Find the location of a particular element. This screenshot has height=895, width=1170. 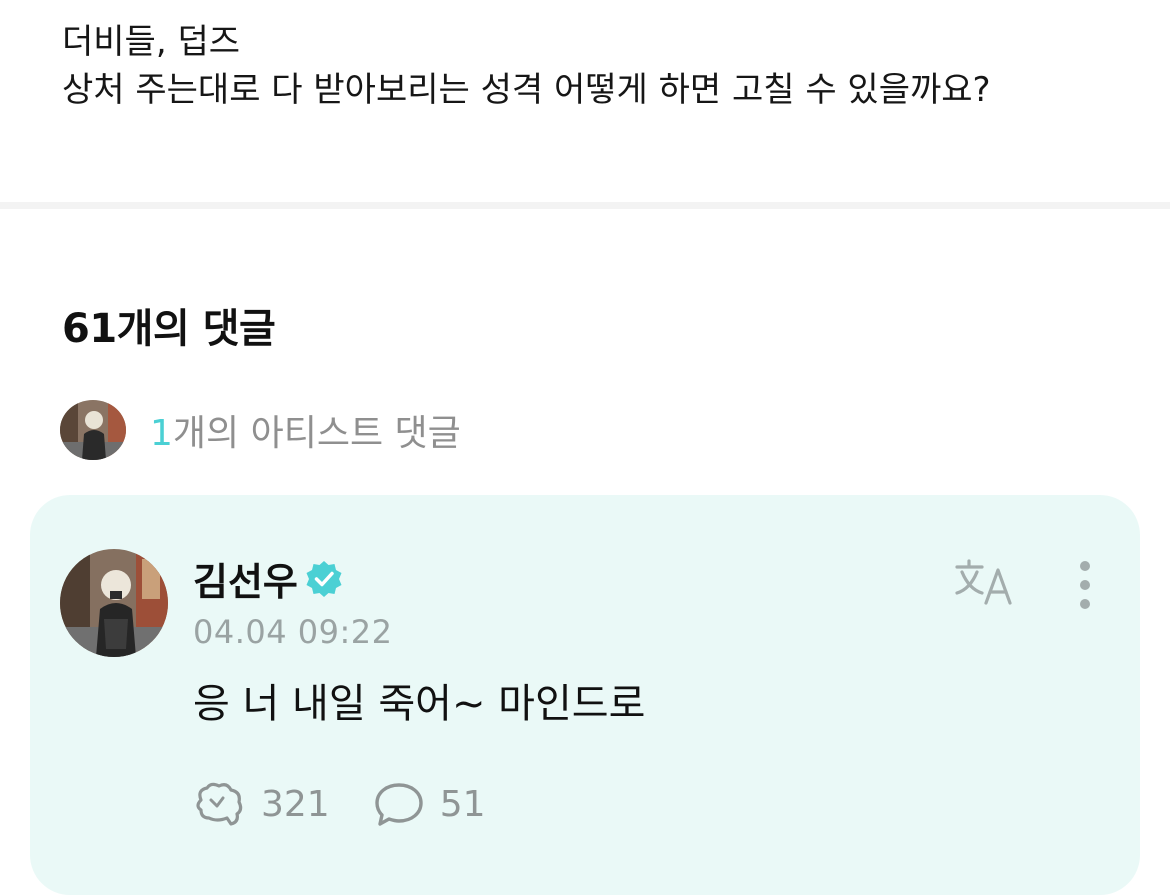

comments-count-title: 61개의 댓글 is located at coordinates (169, 329).